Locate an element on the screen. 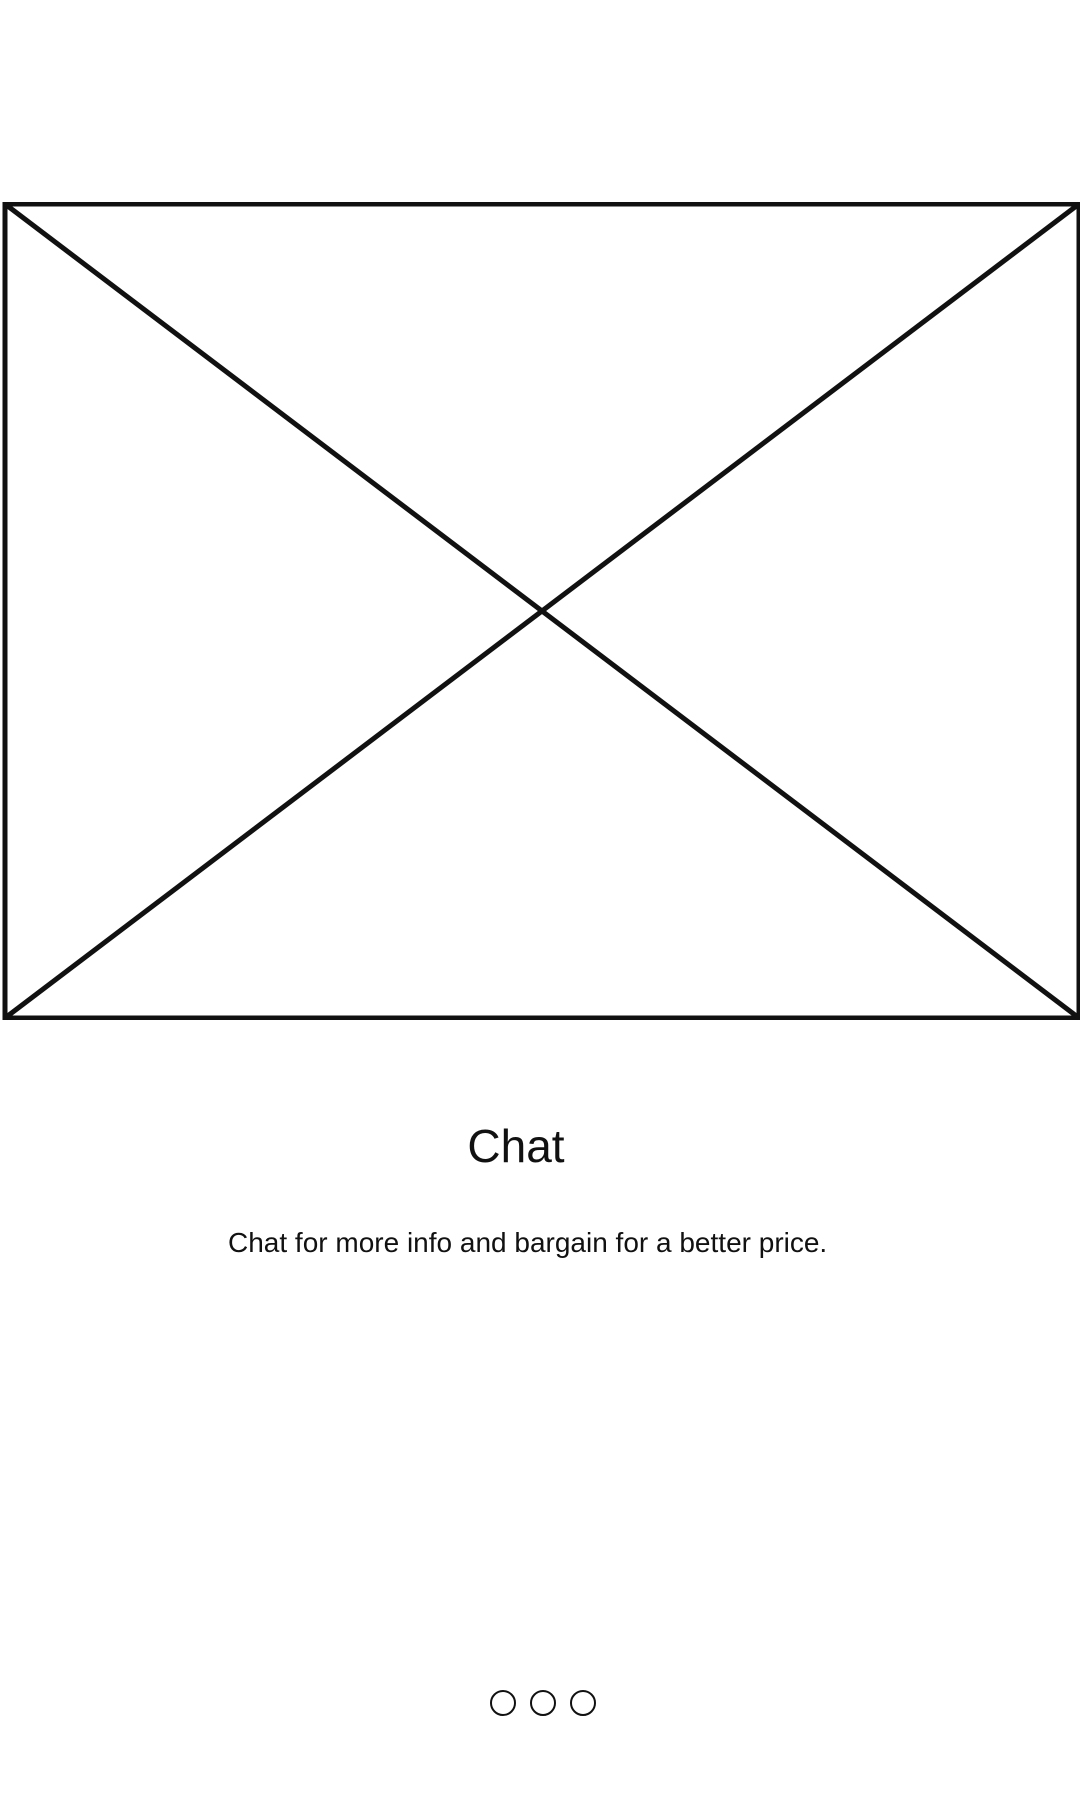 Image resolution: width=1080 pixels, height=1800 pixels. page-2-dot-icon is located at coordinates (543, 1703).